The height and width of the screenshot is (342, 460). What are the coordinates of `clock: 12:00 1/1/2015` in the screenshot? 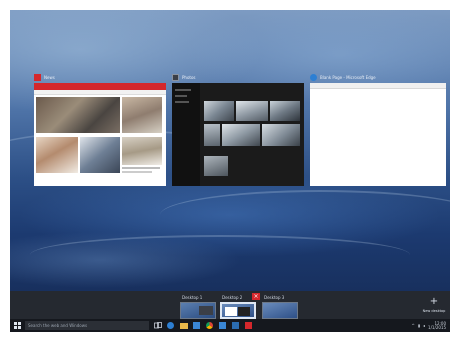 It's located at (437, 325).